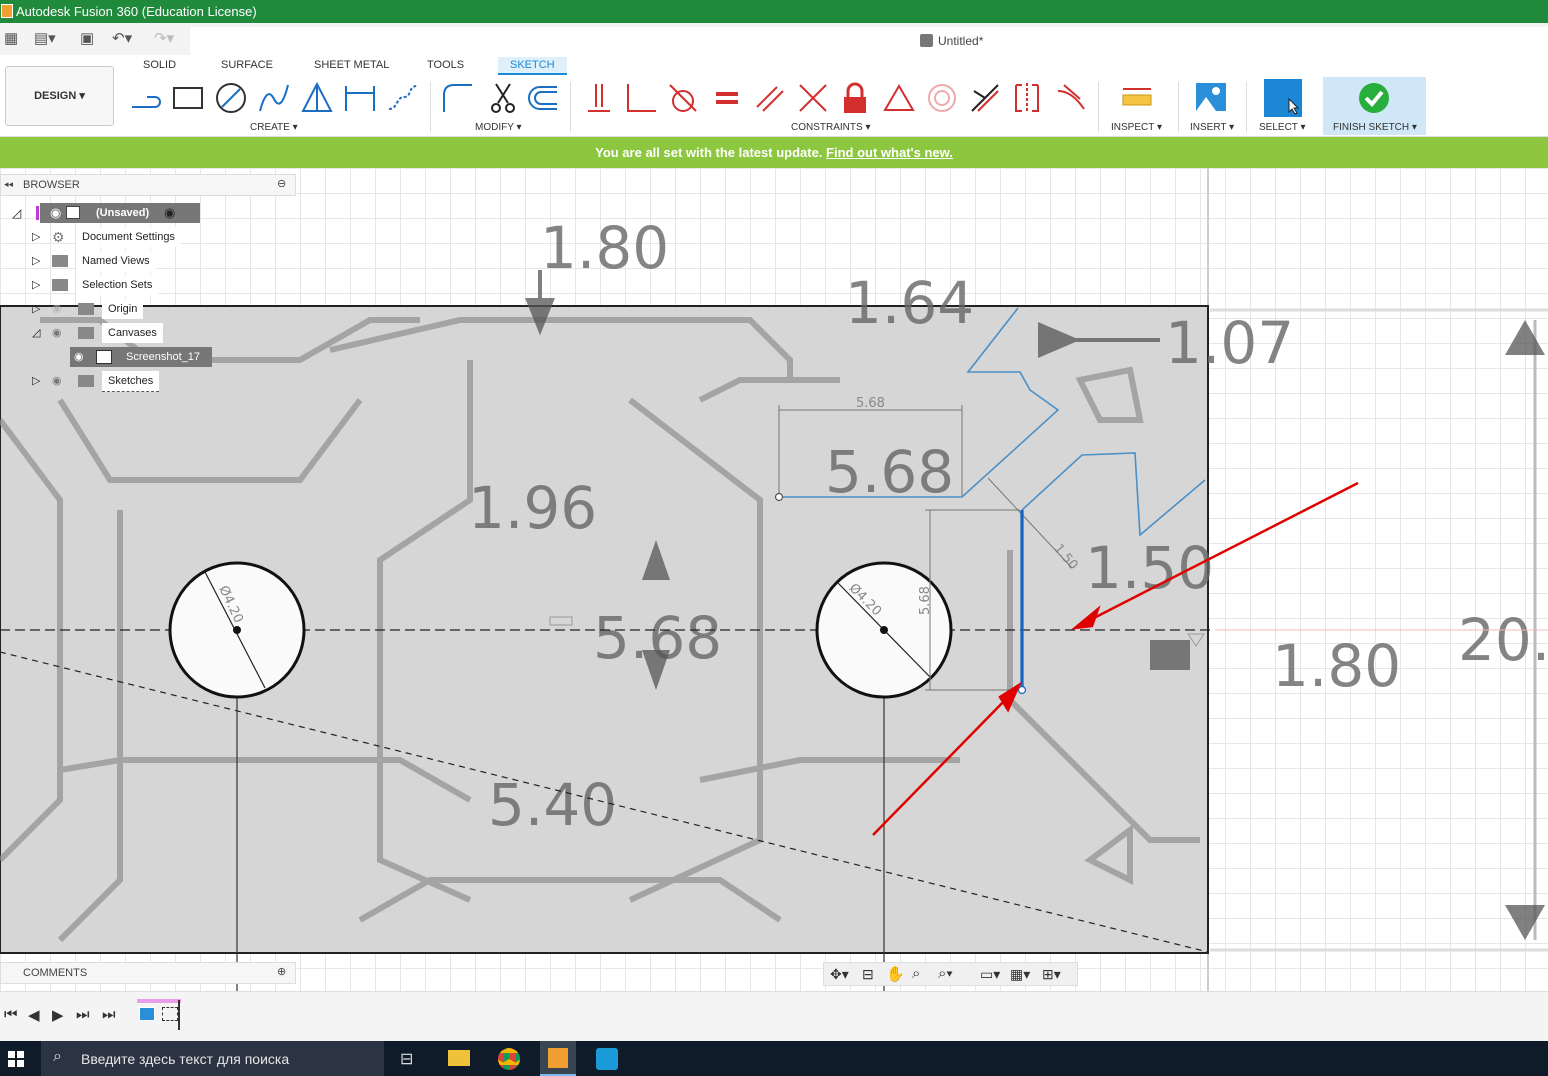 The width and height of the screenshot is (1548, 1076). What do you see at coordinates (830, 127) in the screenshot?
I see `constraints-menu: CONSTRAINTS ▾` at bounding box center [830, 127].